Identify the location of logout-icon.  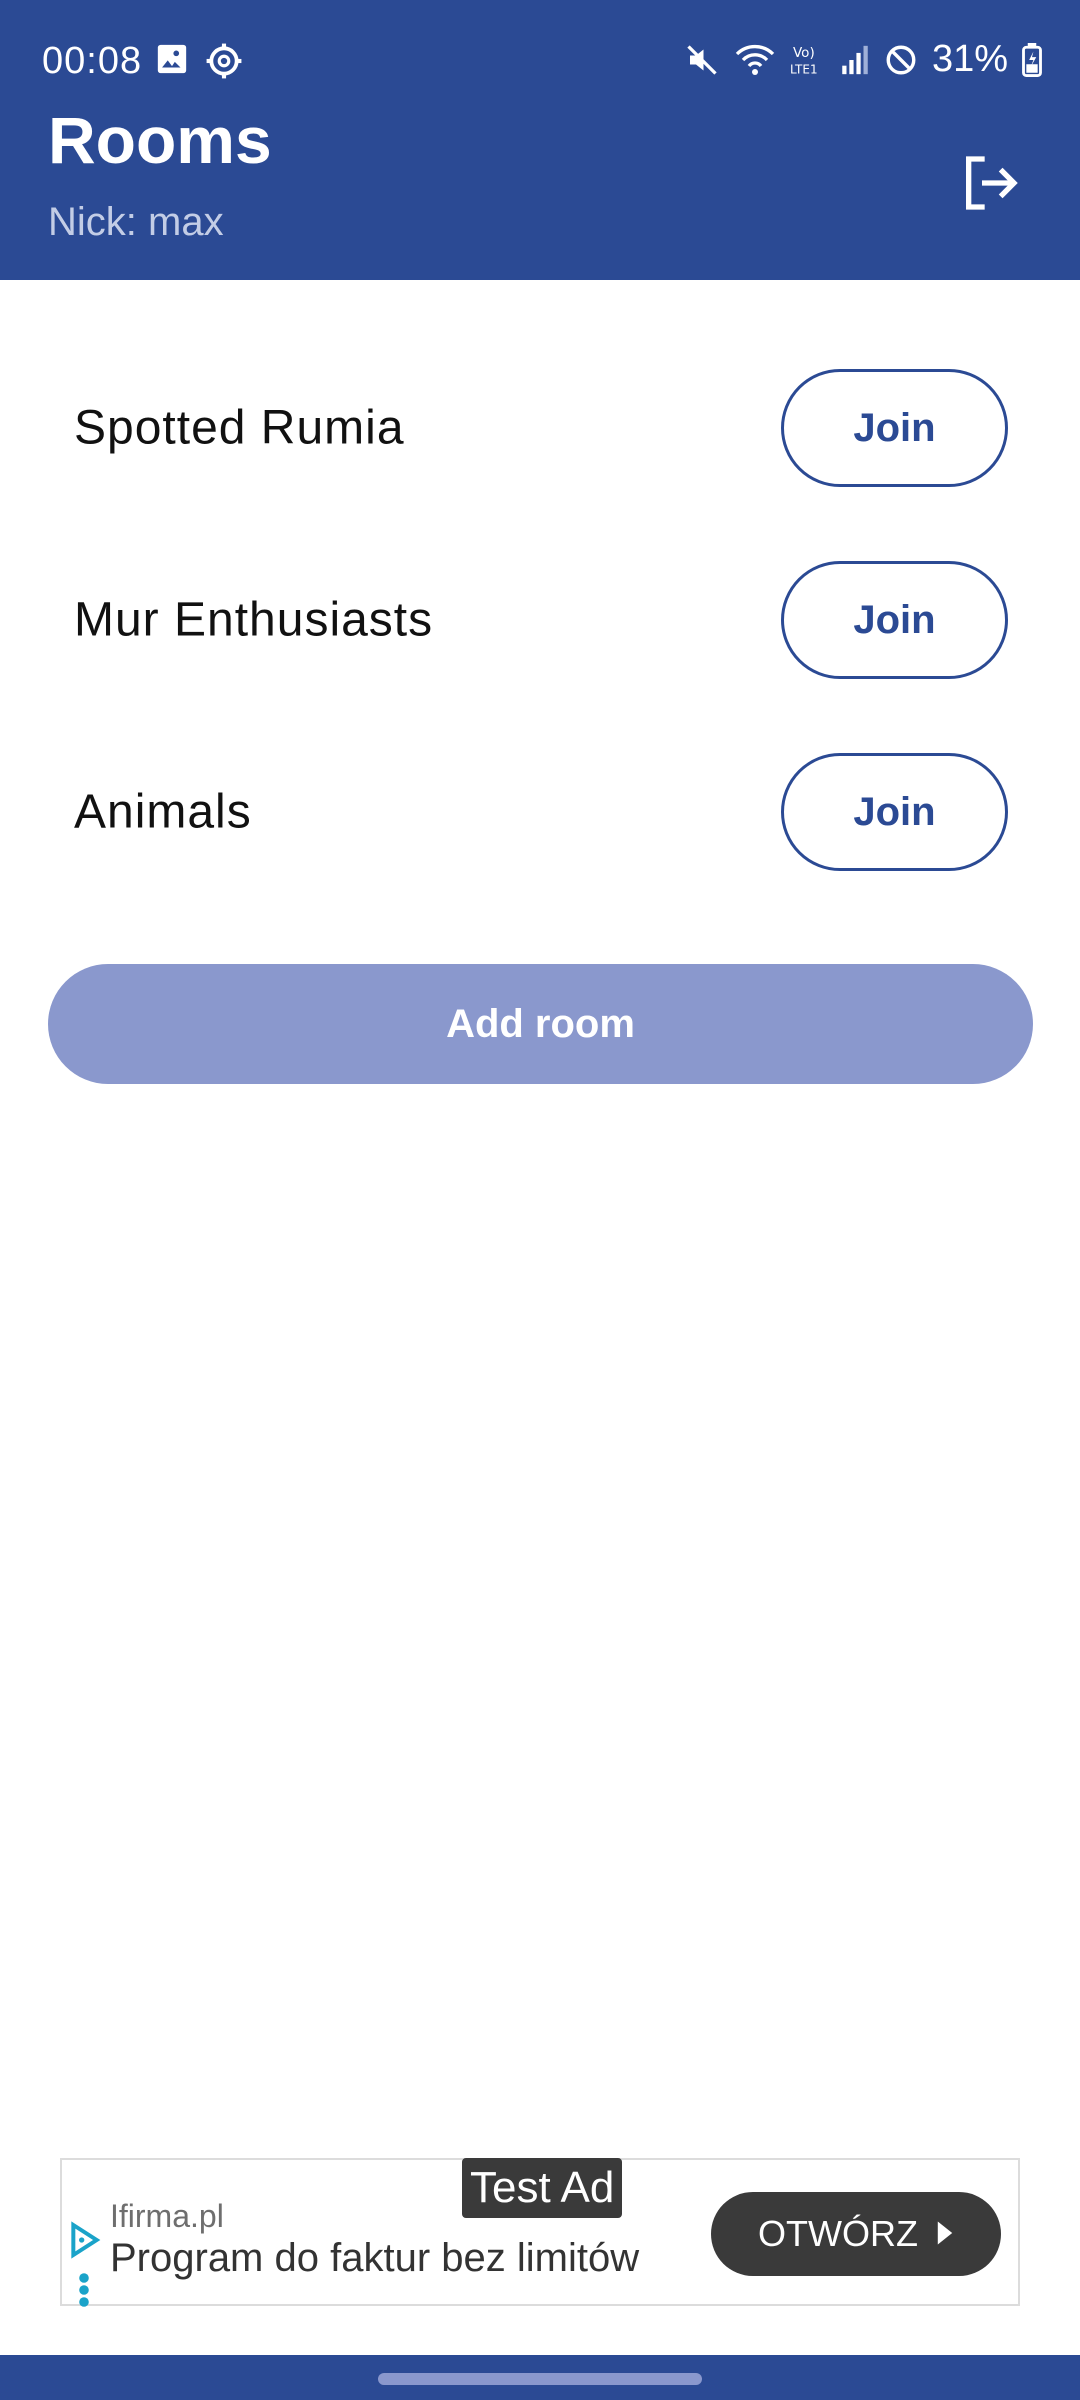
(990, 185).